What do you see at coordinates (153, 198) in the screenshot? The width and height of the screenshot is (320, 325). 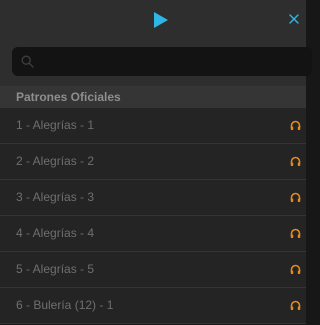 I see `list-item: 3 - Alegrías - 3` at bounding box center [153, 198].